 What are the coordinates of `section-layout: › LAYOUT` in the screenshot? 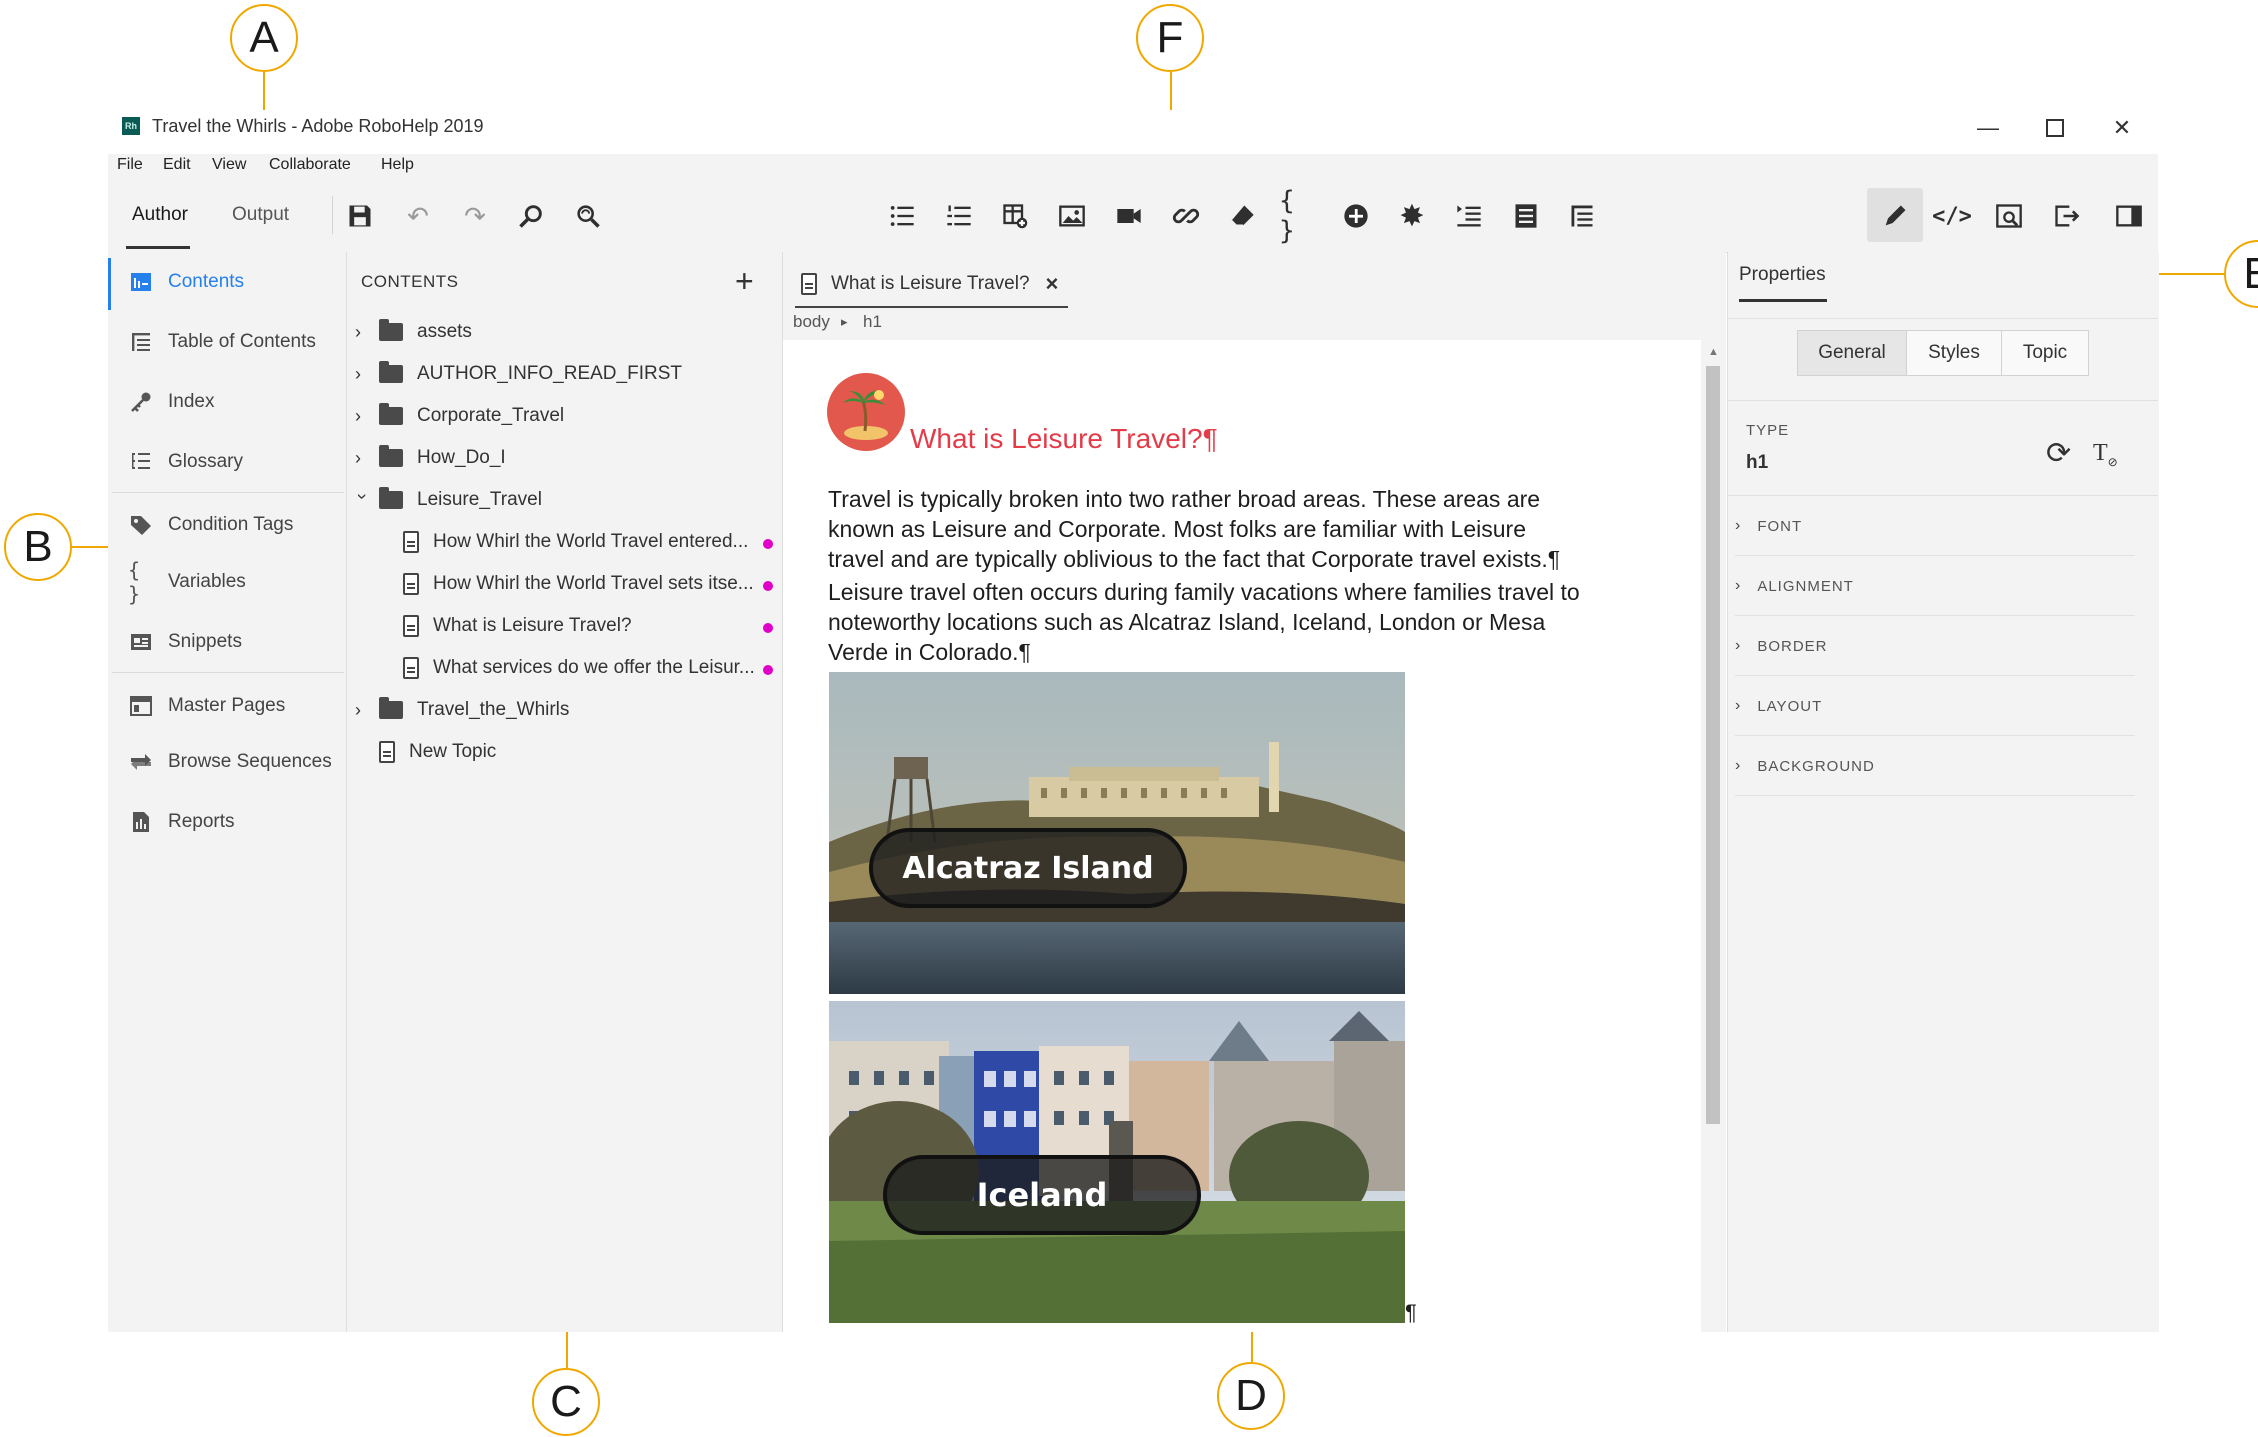 It's located at (1935, 706).